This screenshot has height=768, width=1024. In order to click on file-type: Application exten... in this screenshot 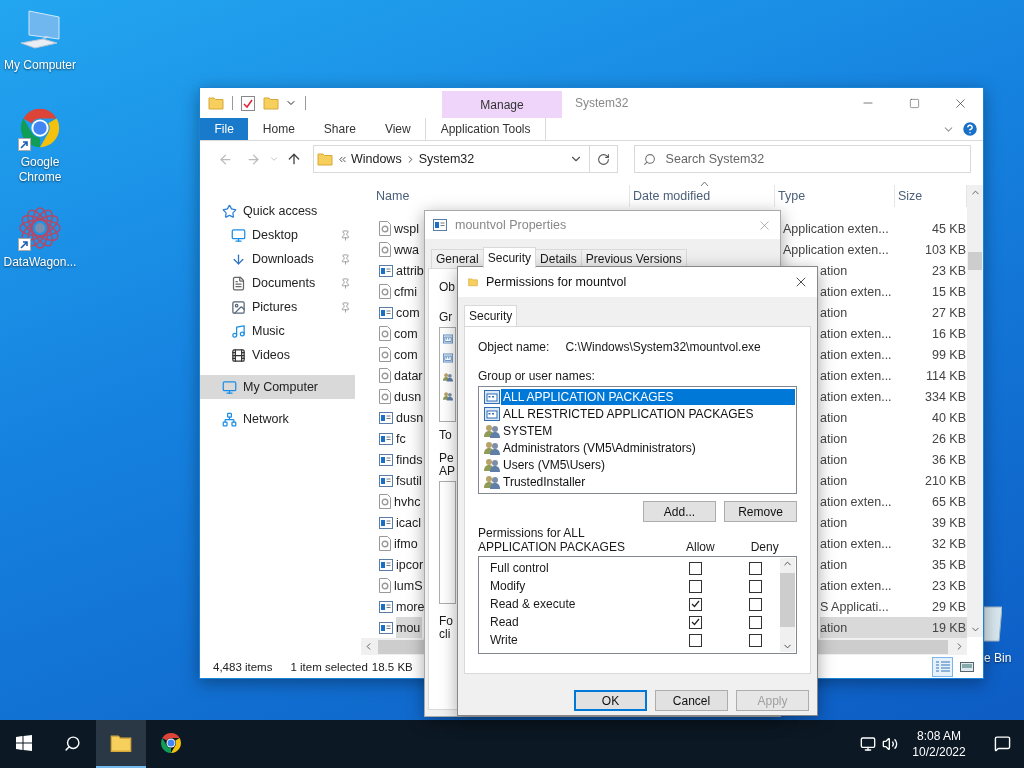, I will do `click(836, 229)`.